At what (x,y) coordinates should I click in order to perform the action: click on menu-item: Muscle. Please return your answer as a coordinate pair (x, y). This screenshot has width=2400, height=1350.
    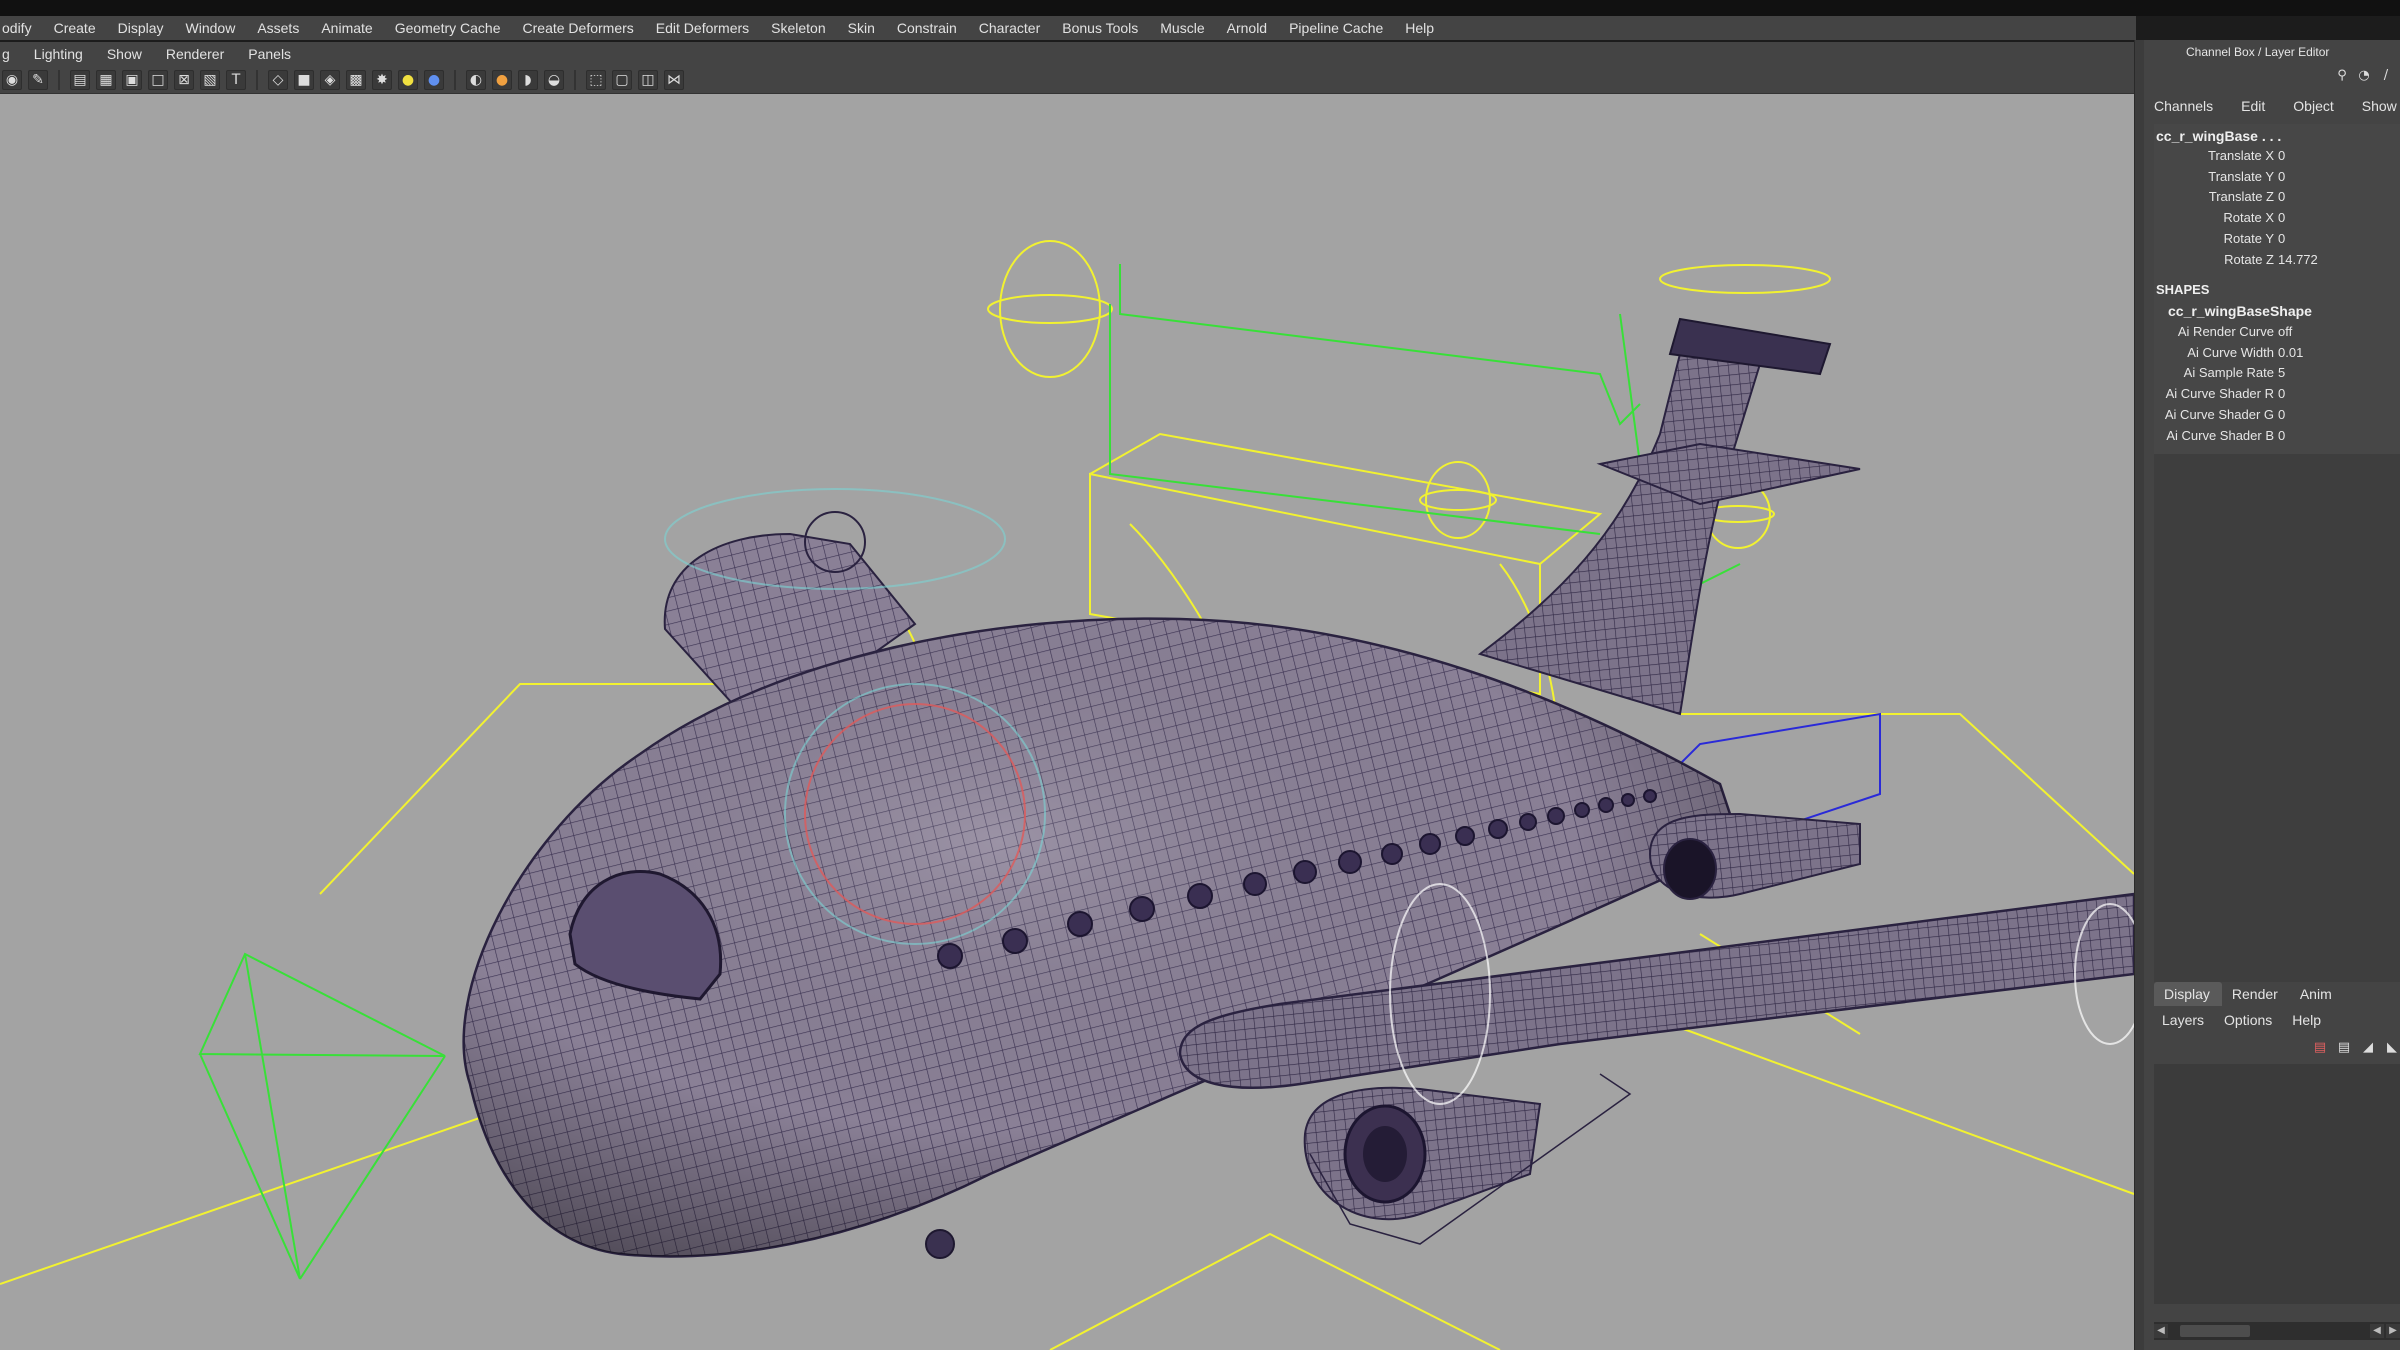
    Looking at the image, I should click on (1182, 28).